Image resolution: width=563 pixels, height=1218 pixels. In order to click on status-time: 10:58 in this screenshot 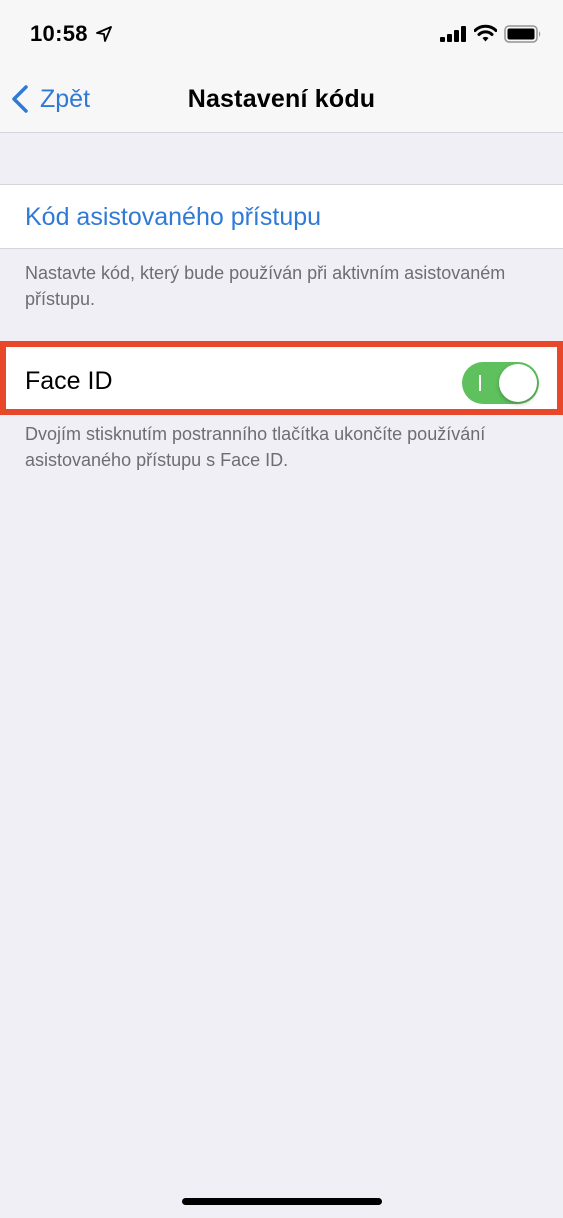, I will do `click(59, 33)`.